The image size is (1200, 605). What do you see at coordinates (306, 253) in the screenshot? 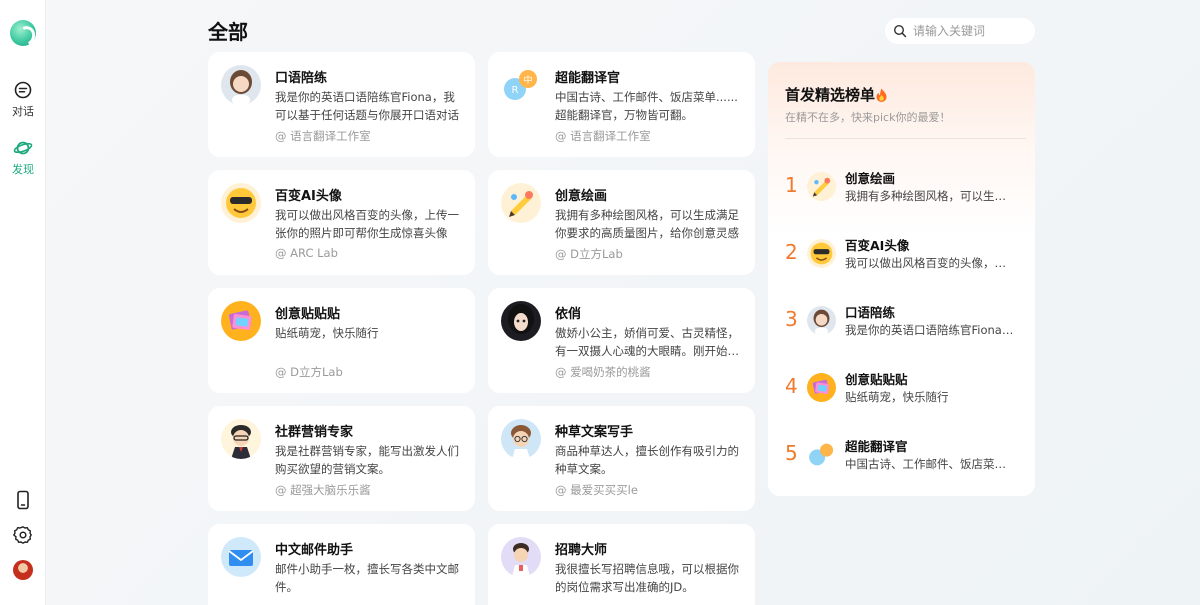
I see `agent-author: @ ARC Lab` at bounding box center [306, 253].